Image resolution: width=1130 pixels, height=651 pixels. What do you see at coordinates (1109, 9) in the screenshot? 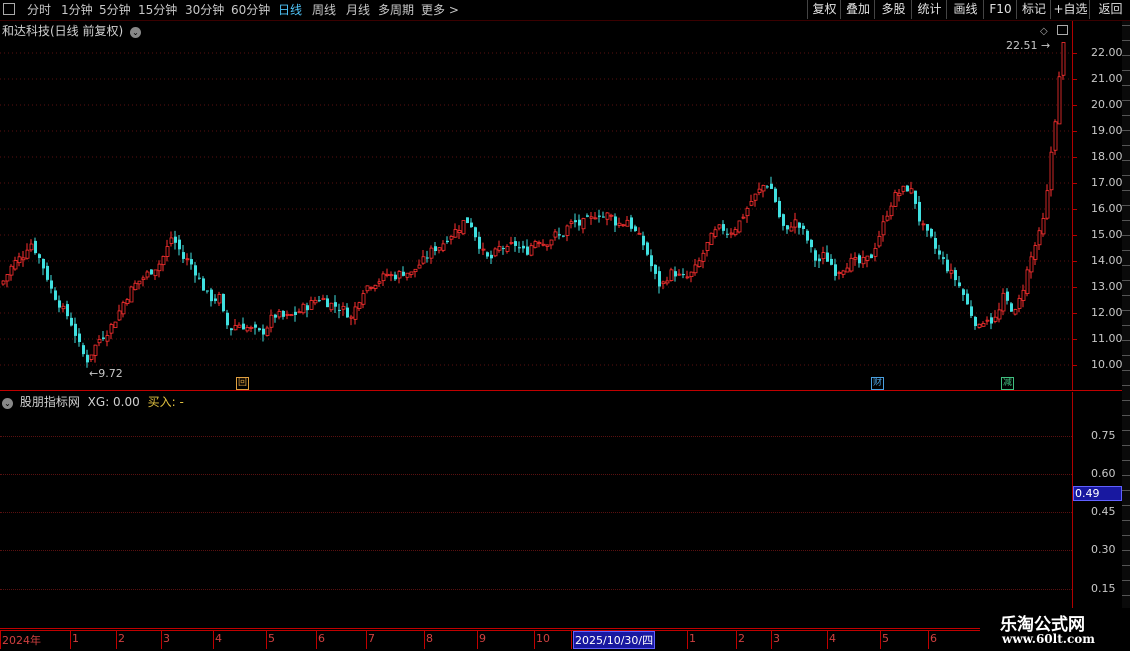
I see `toolbar-button-8: 返回` at bounding box center [1109, 9].